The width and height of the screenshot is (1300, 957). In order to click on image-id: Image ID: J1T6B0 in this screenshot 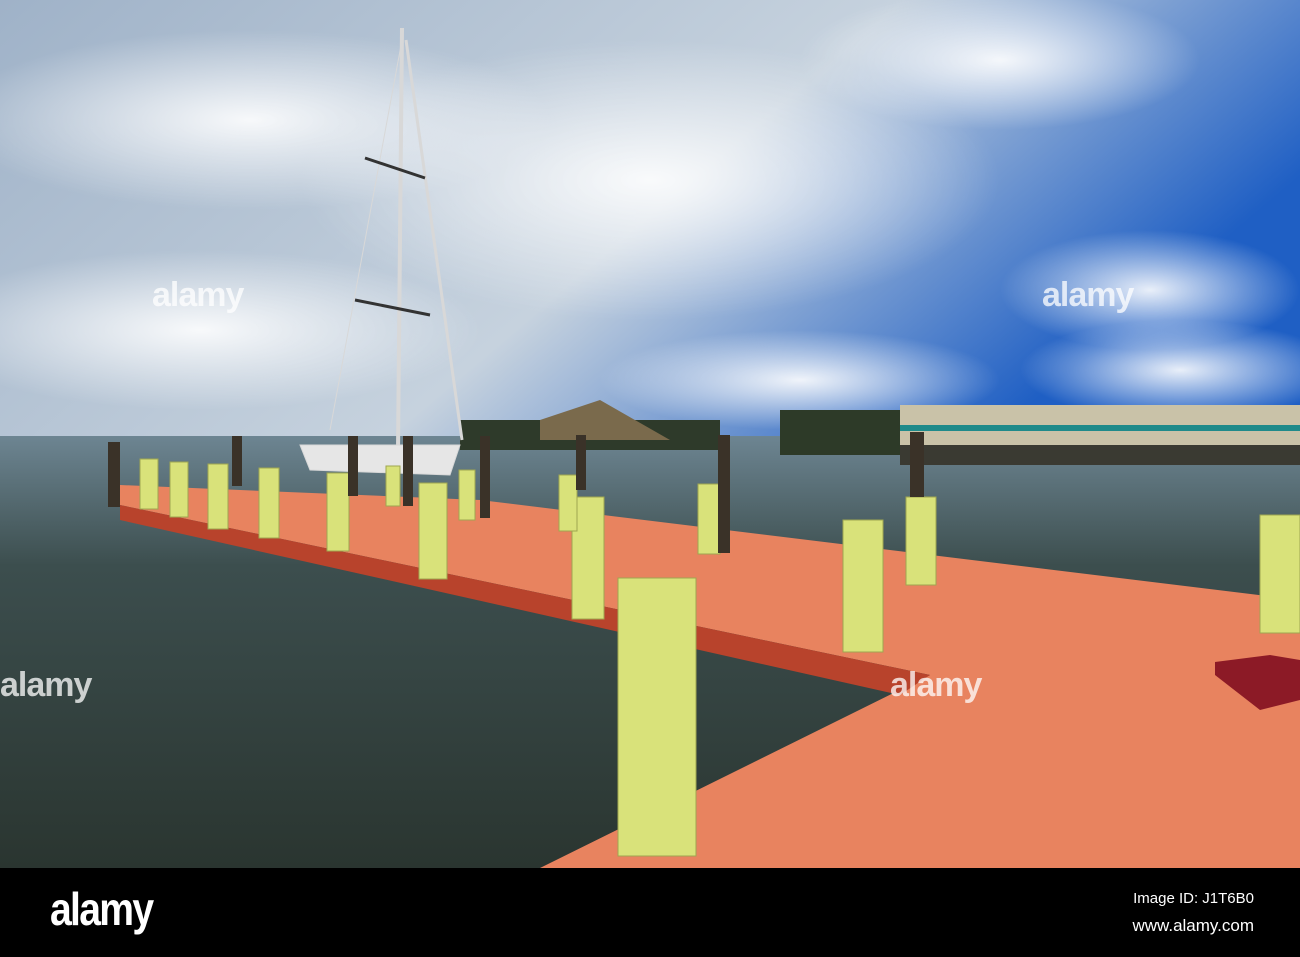, I will do `click(1193, 898)`.